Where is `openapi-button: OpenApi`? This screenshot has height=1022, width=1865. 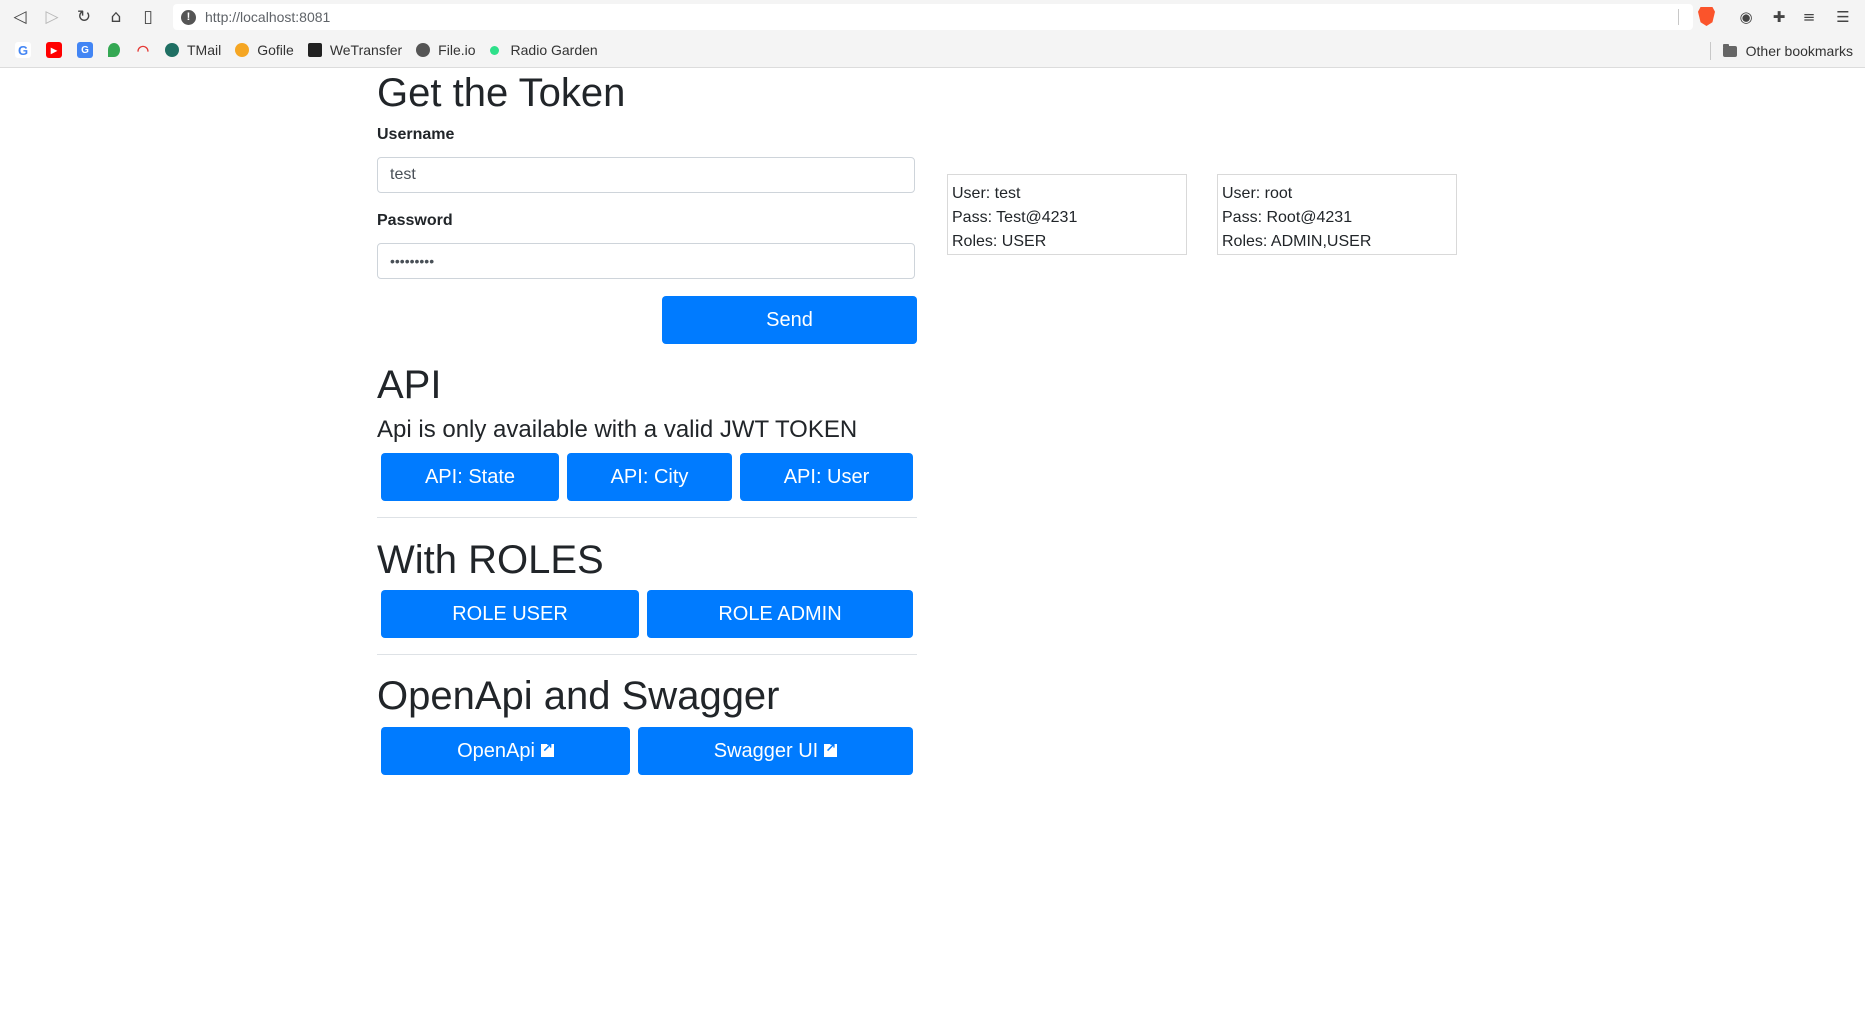 openapi-button: OpenApi is located at coordinates (505, 751).